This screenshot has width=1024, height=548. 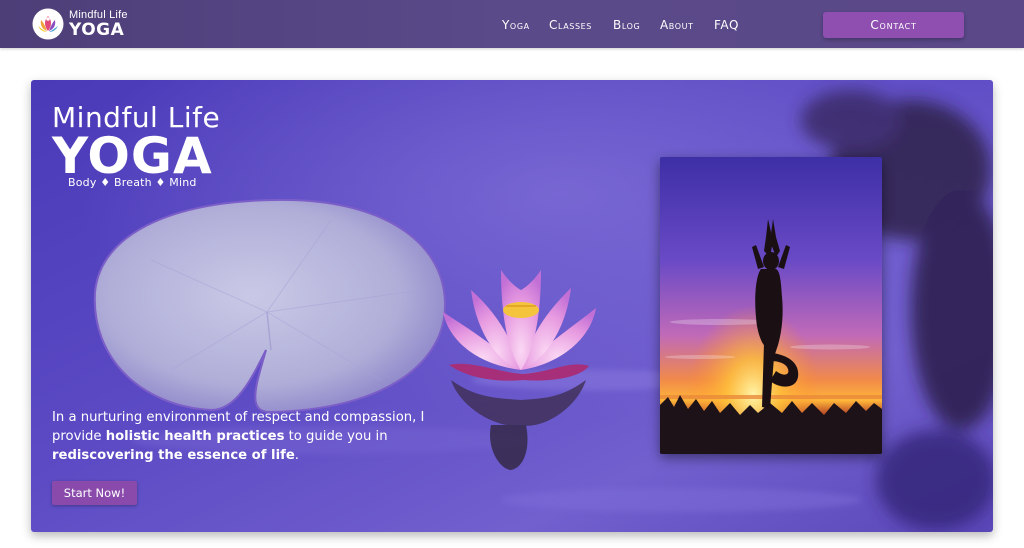 I want to click on brand-line1: Mindful Life, so click(x=98, y=14).